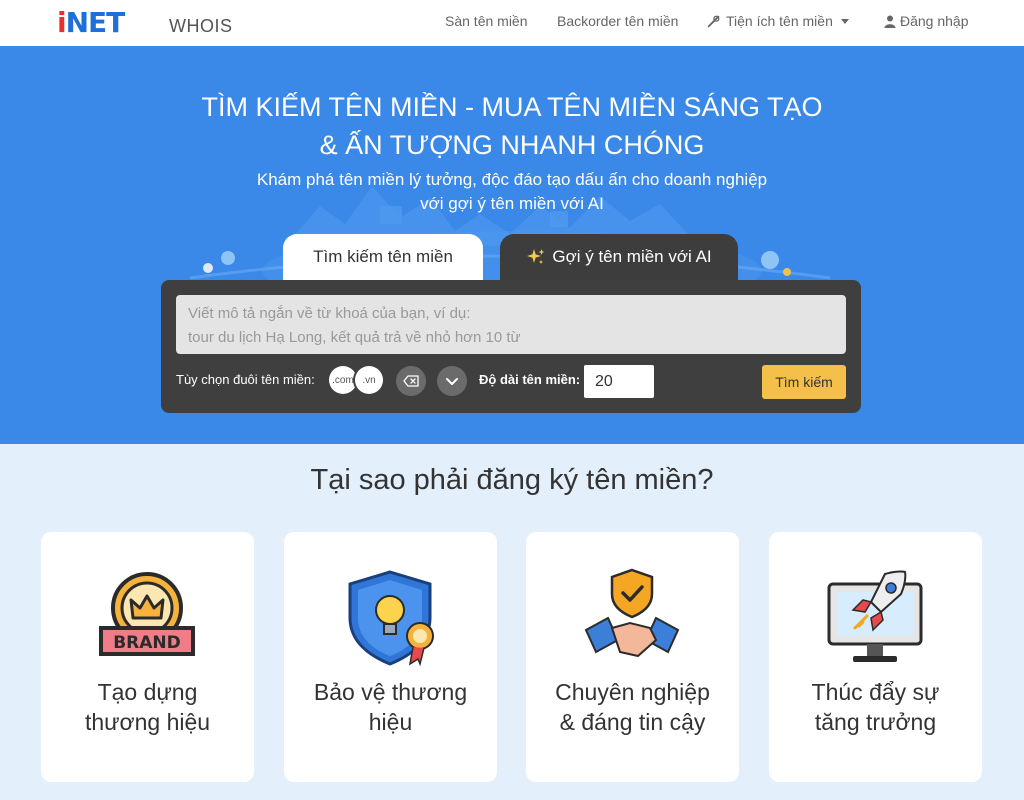  What do you see at coordinates (390, 707) in the screenshot?
I see `benefit-card-protect-label: Bảo vệ thương hiệu` at bounding box center [390, 707].